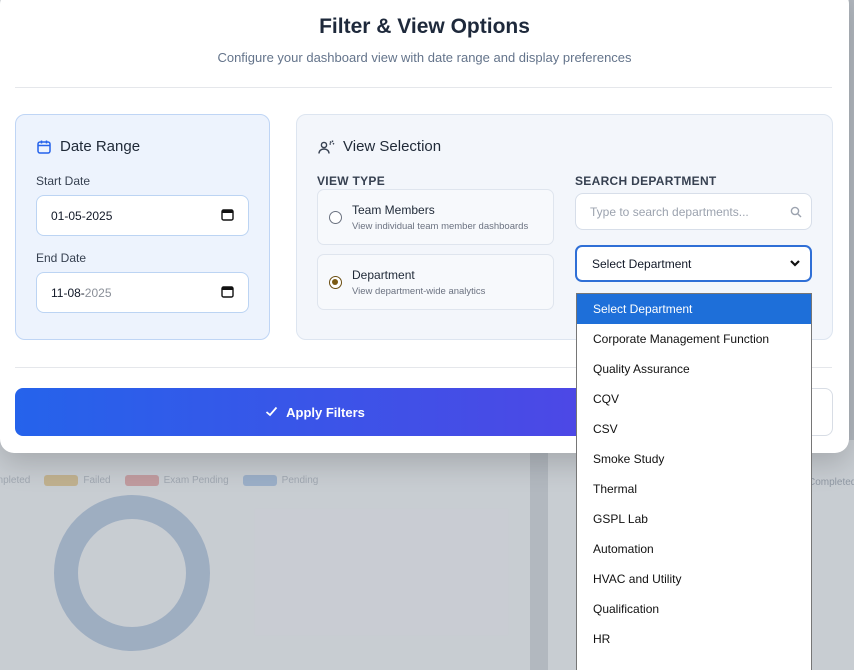 The width and height of the screenshot is (854, 670). What do you see at coordinates (271, 412) in the screenshot?
I see `check-icon` at bounding box center [271, 412].